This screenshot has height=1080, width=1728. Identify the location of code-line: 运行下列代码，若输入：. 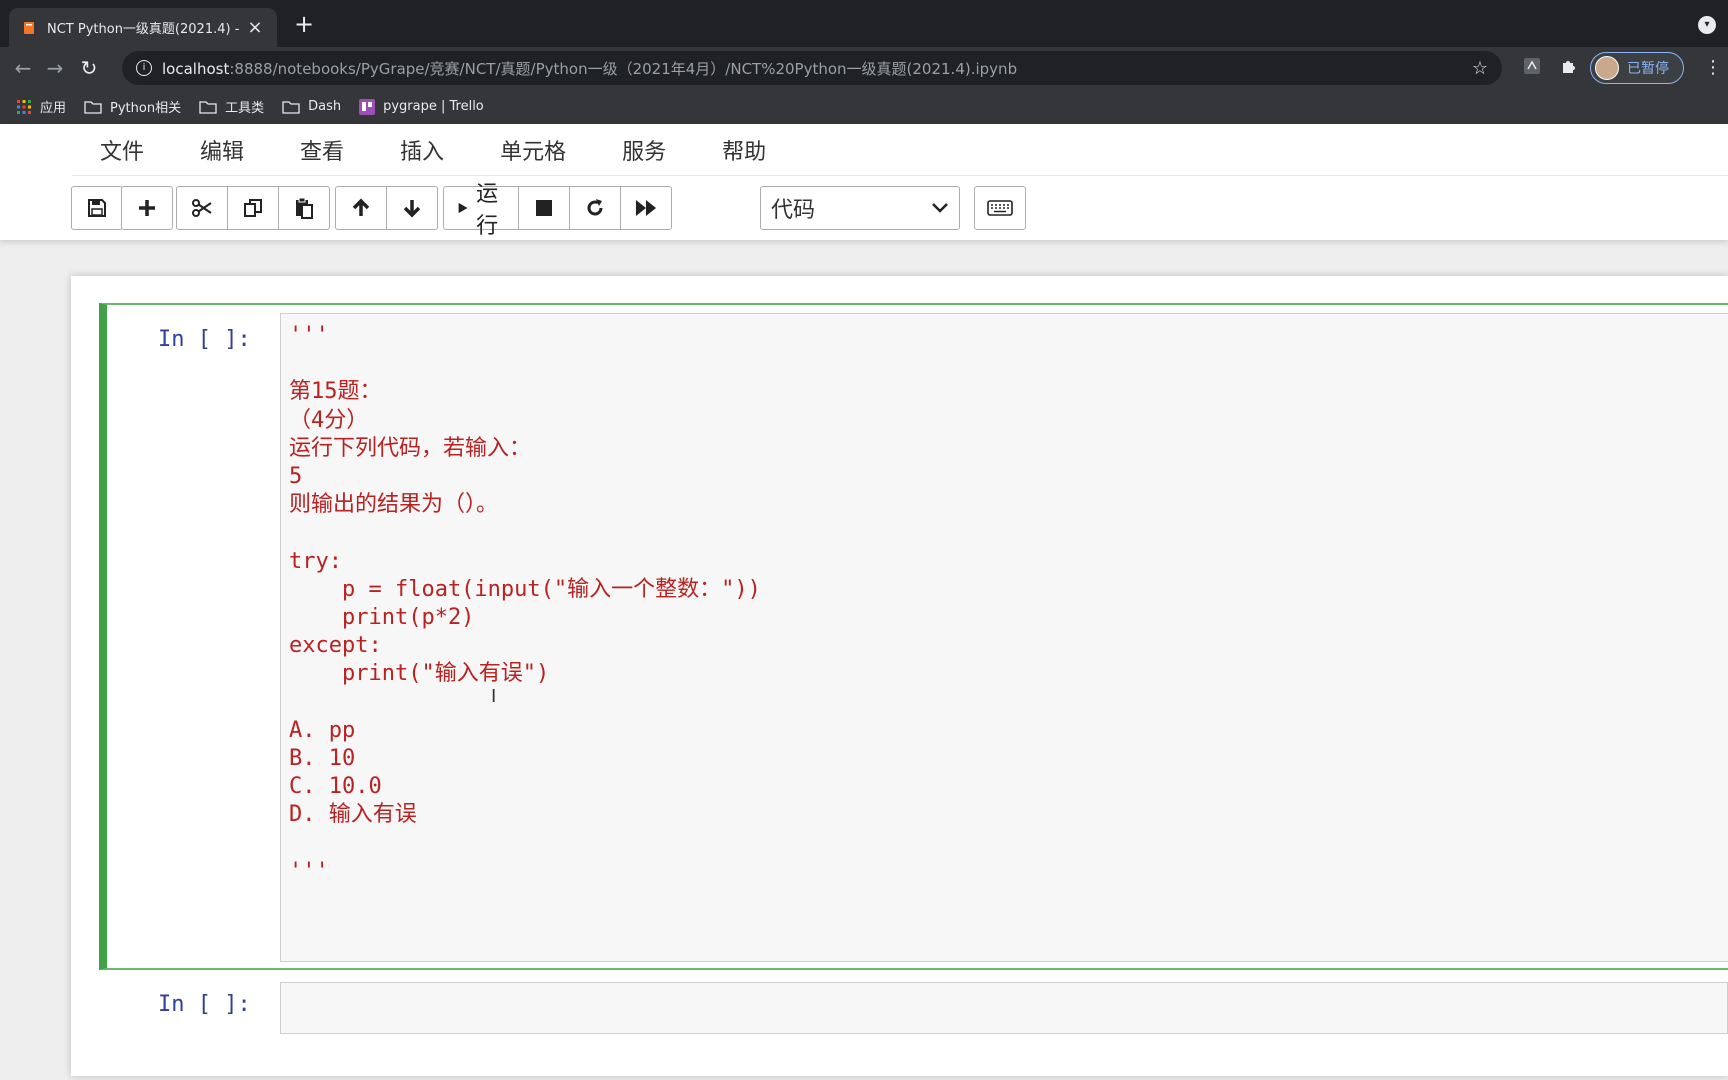
(410, 448).